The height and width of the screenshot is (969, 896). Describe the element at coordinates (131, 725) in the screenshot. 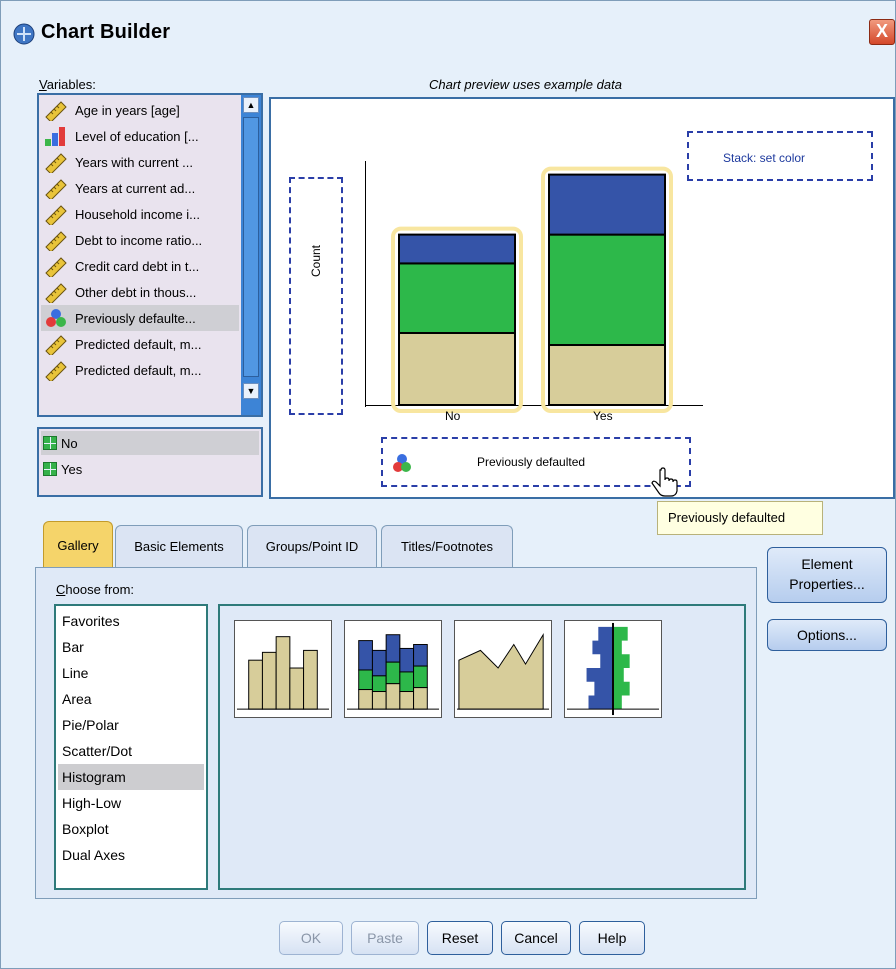

I see `chart-type-item: Pie/Polar` at that location.